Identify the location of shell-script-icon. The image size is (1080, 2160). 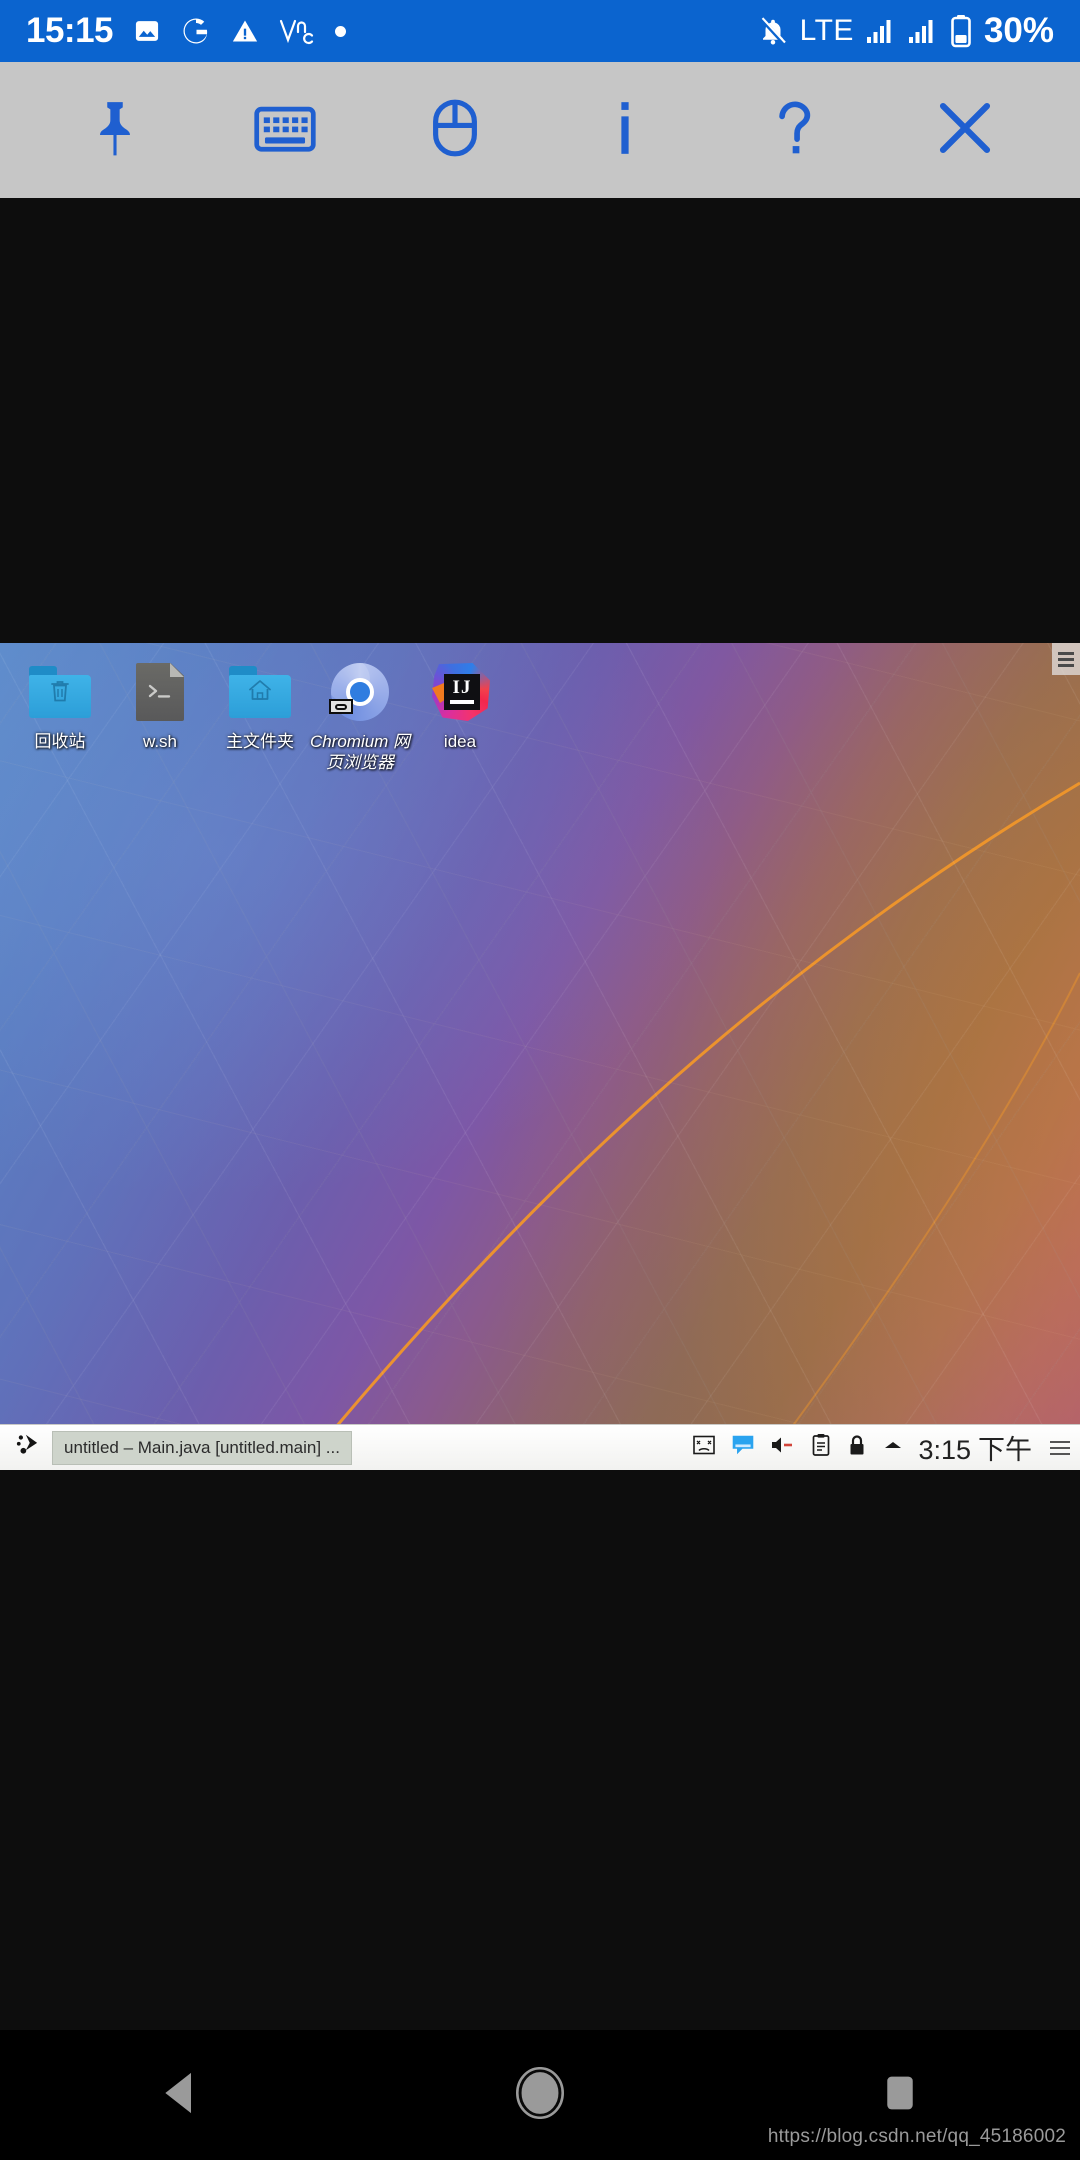
(160, 692).